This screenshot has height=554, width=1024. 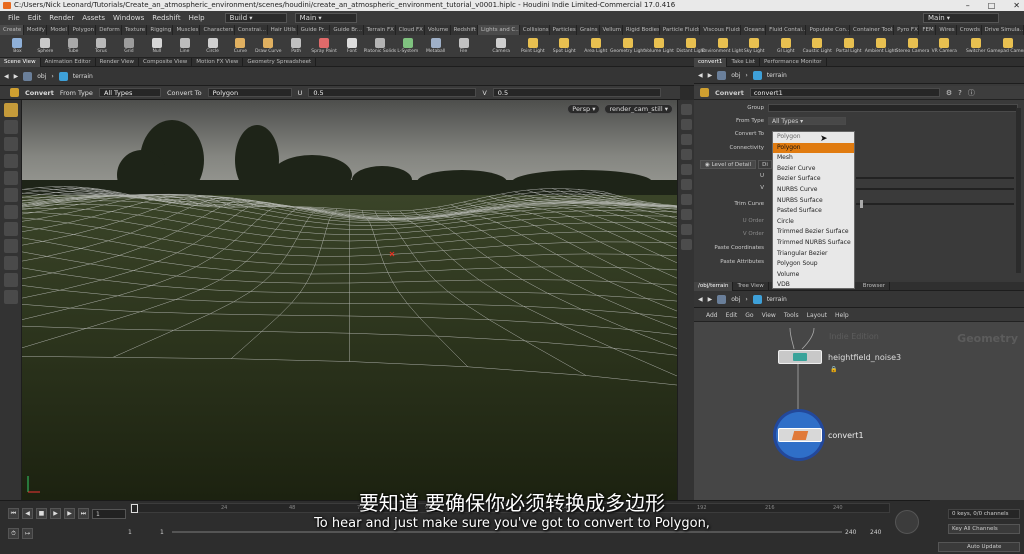 What do you see at coordinates (721, 30) in the screenshot?
I see `shelf-tab: Viscous Fluids` at bounding box center [721, 30].